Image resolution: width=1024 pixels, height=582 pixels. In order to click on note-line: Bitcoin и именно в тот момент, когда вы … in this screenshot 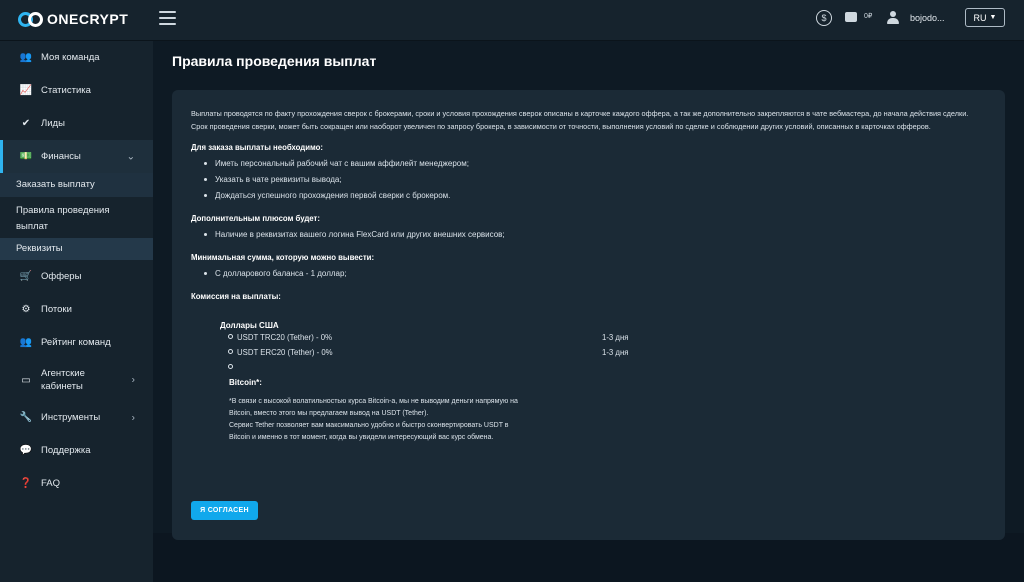, I will do `click(361, 437)`.